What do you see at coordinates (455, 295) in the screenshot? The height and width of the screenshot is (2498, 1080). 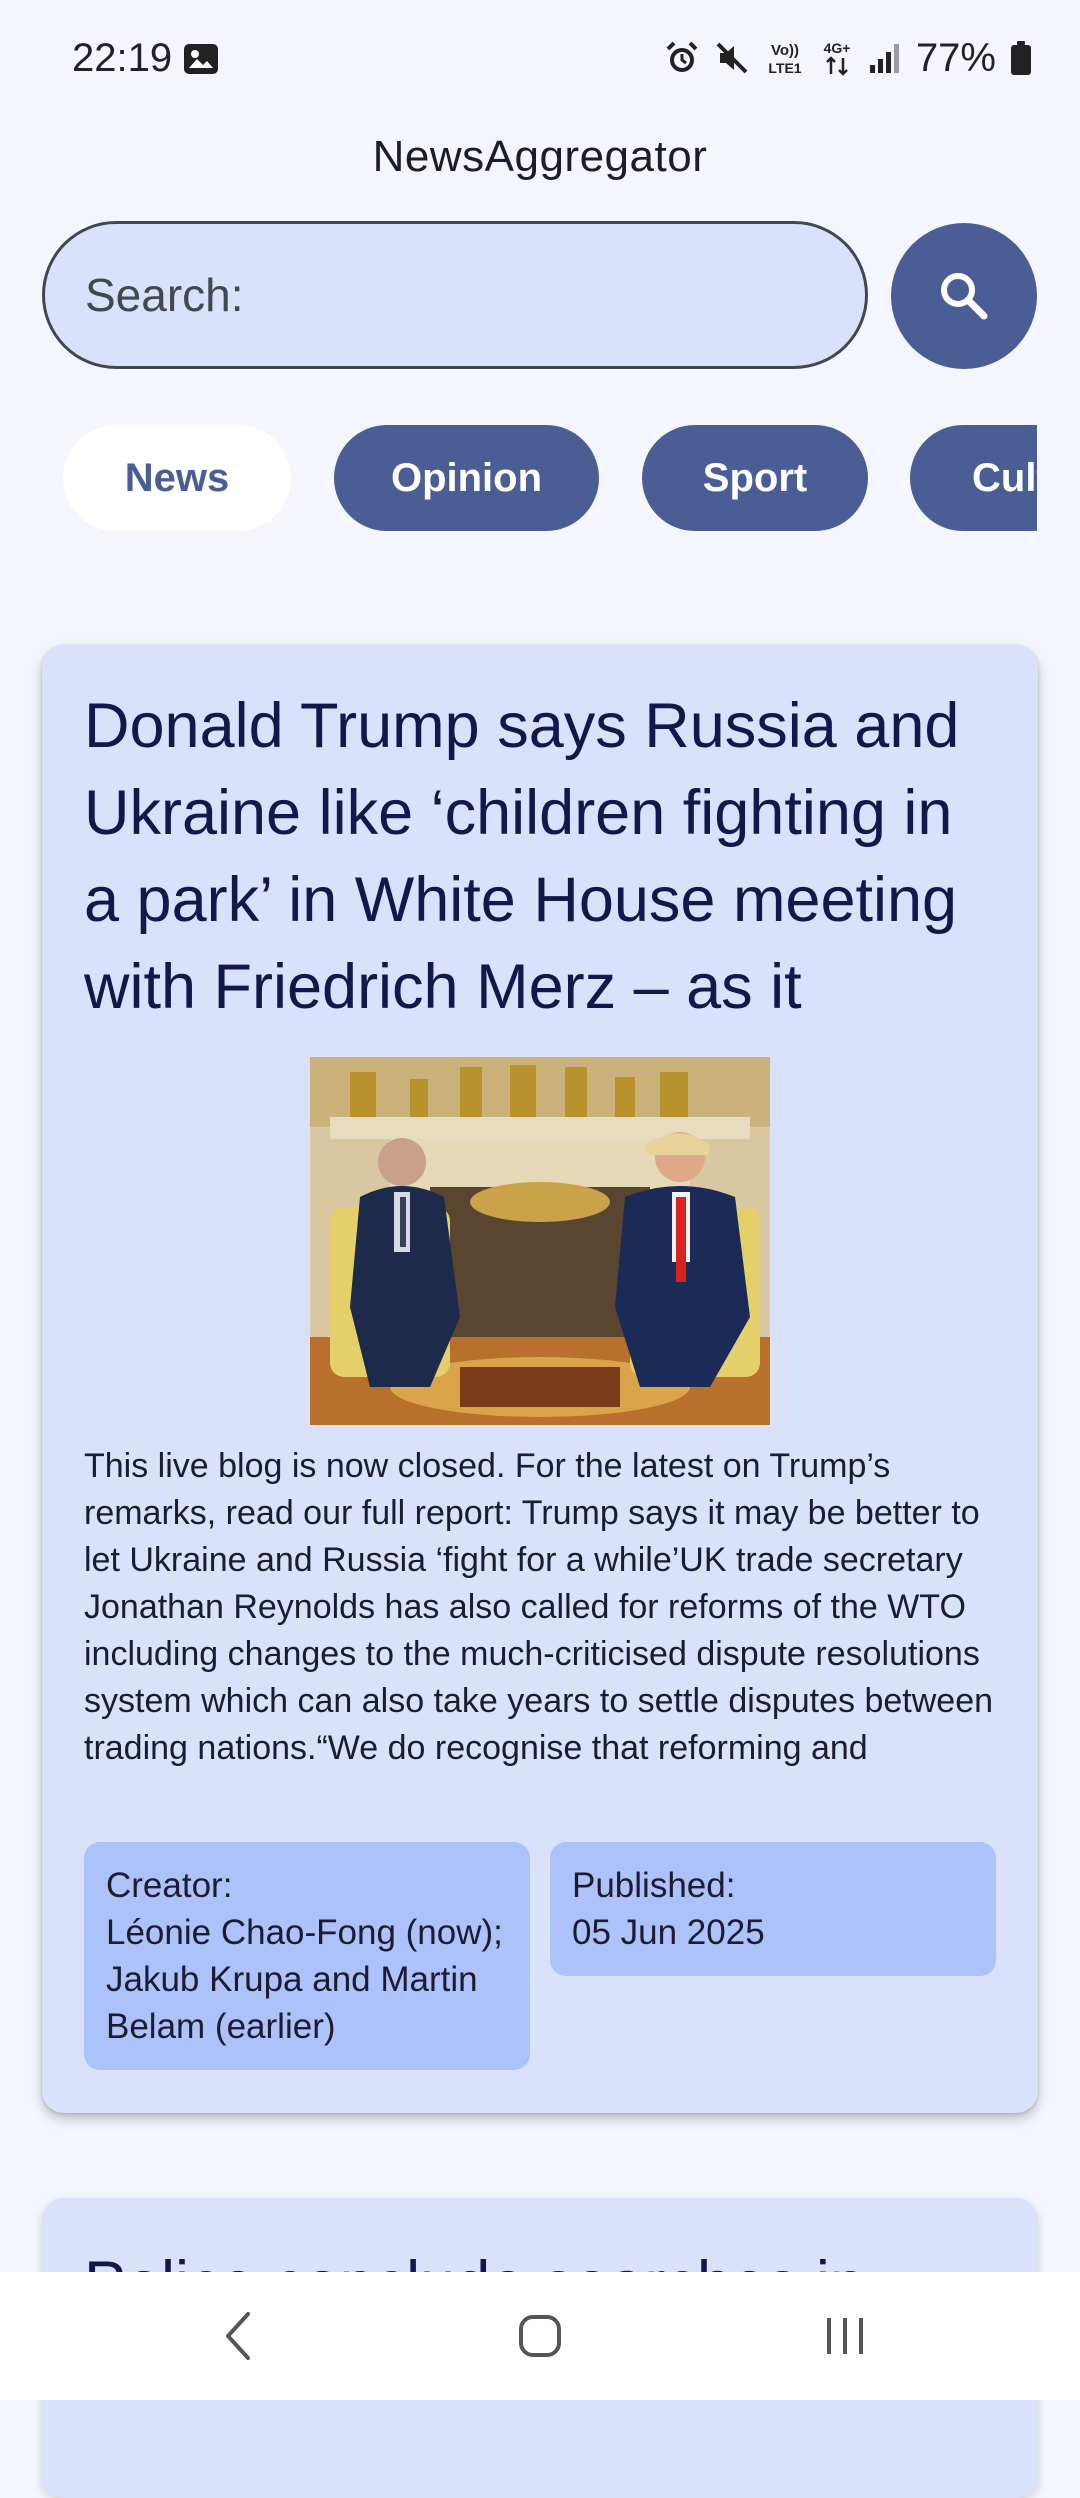 I see `search-input` at bounding box center [455, 295].